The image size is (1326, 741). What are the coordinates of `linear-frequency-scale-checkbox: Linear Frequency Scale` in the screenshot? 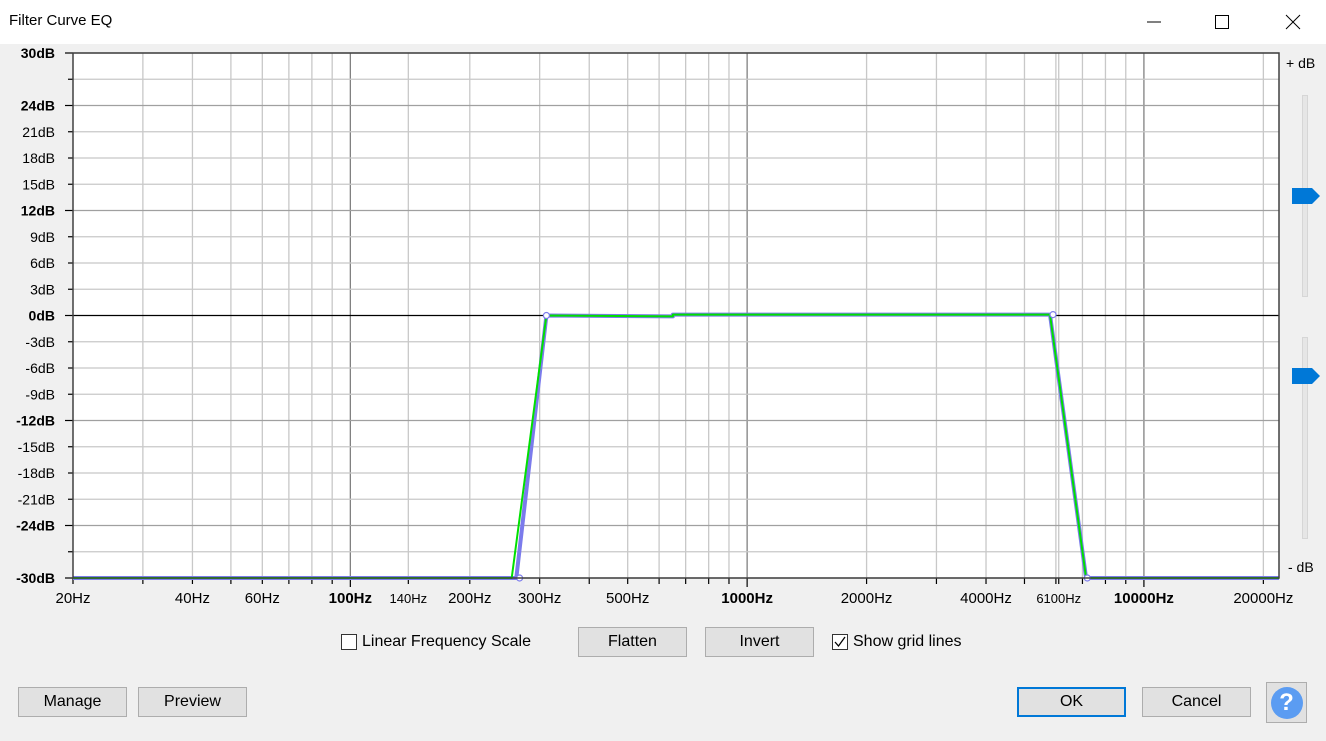 It's located at (436, 642).